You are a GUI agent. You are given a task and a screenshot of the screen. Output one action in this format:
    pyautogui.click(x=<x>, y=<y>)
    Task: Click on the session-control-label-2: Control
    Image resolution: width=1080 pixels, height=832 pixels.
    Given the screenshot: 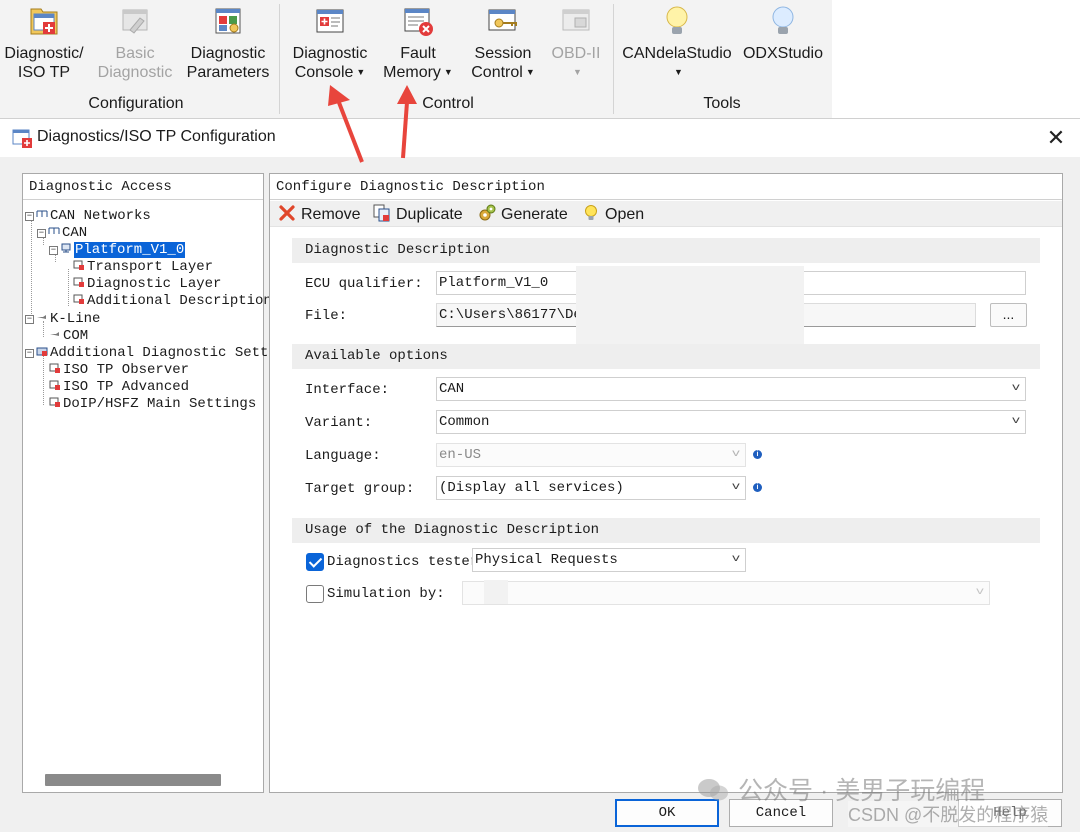 What is the action you would take?
    pyautogui.click(x=497, y=72)
    